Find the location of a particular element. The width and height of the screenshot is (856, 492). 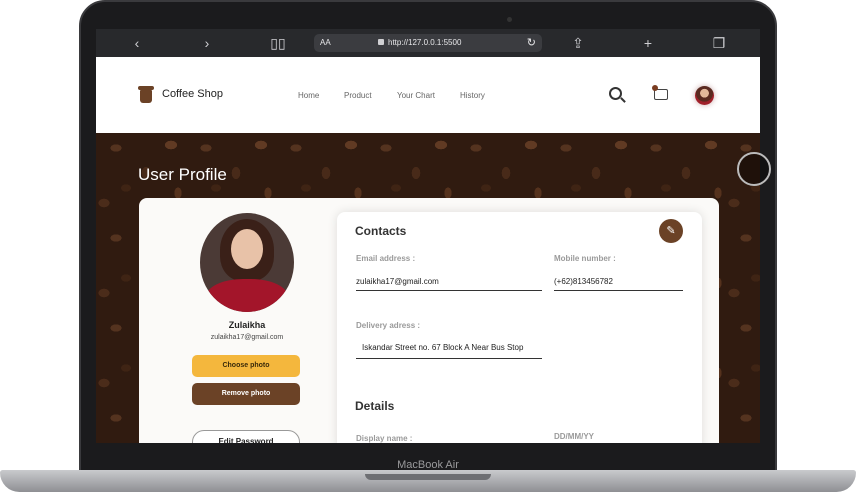

nav-home: Home is located at coordinates (308, 95).